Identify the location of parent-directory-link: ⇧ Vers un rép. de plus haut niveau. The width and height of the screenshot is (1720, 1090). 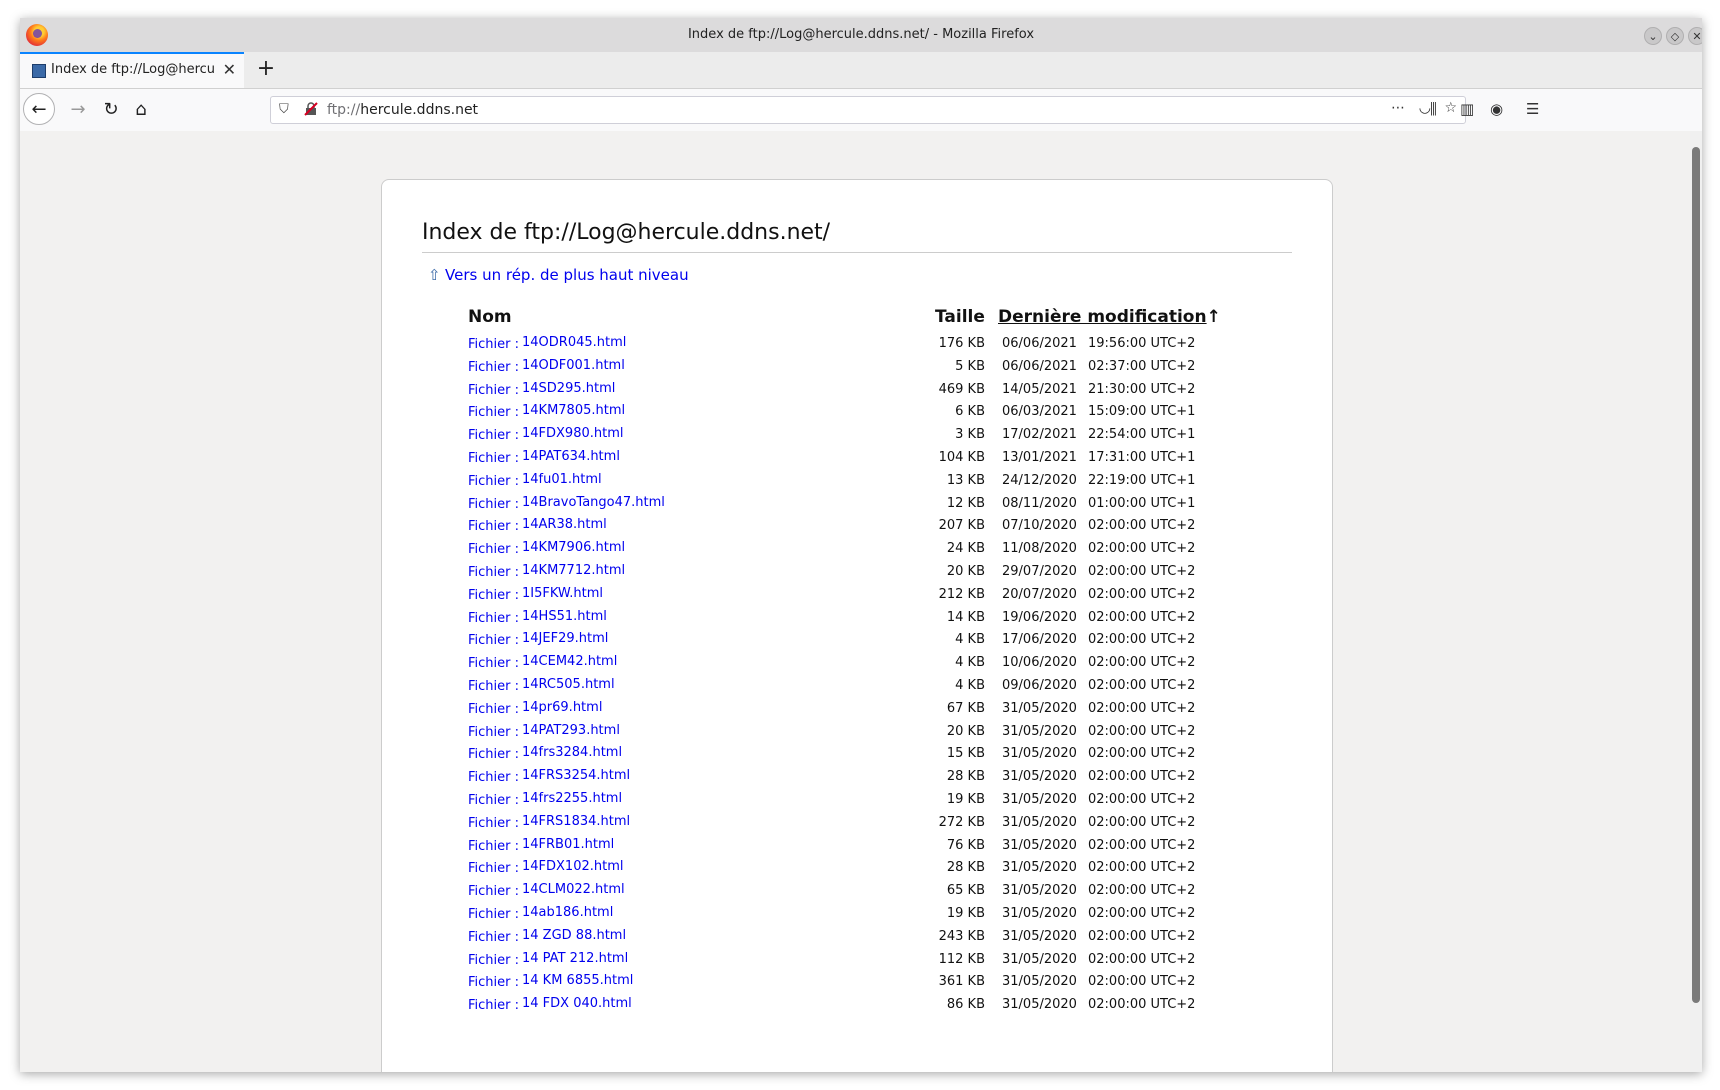
(558, 275).